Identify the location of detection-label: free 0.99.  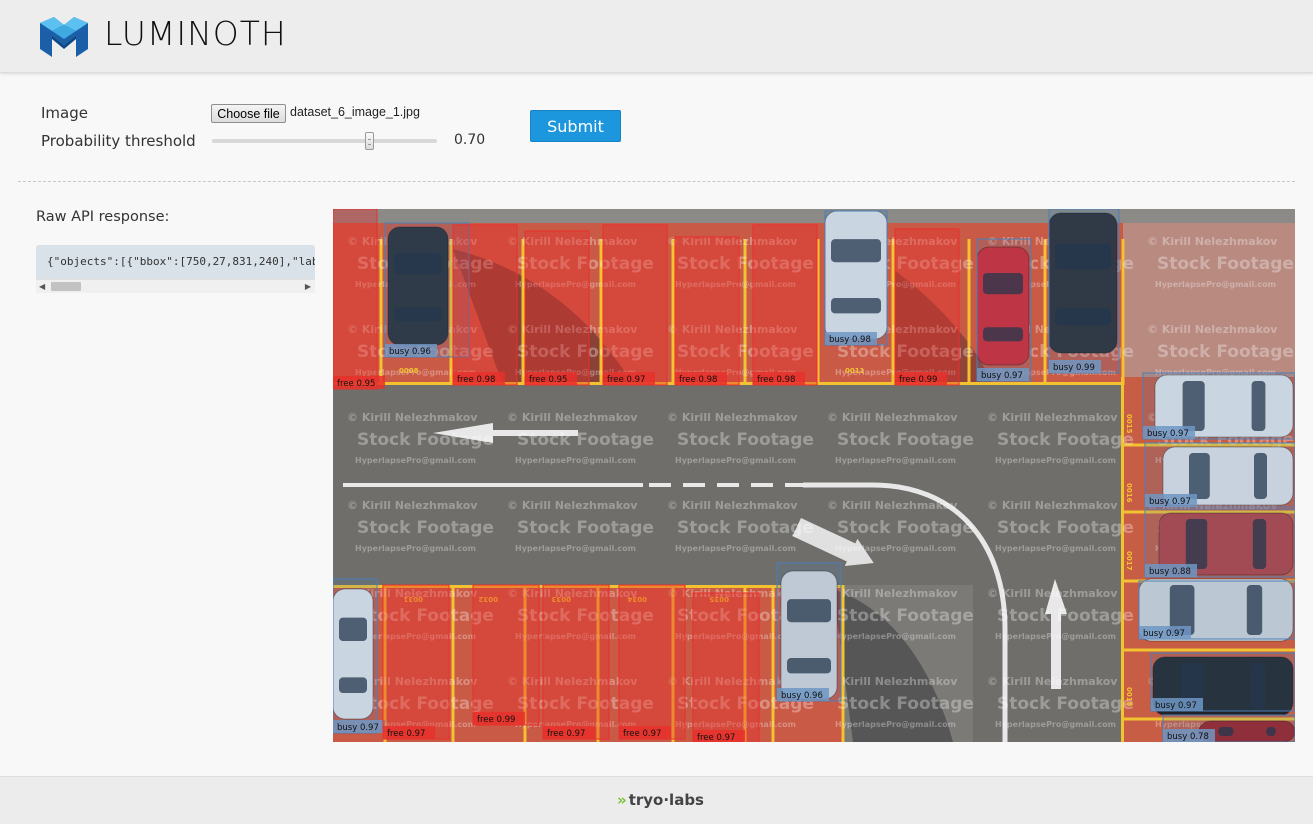
(918, 380).